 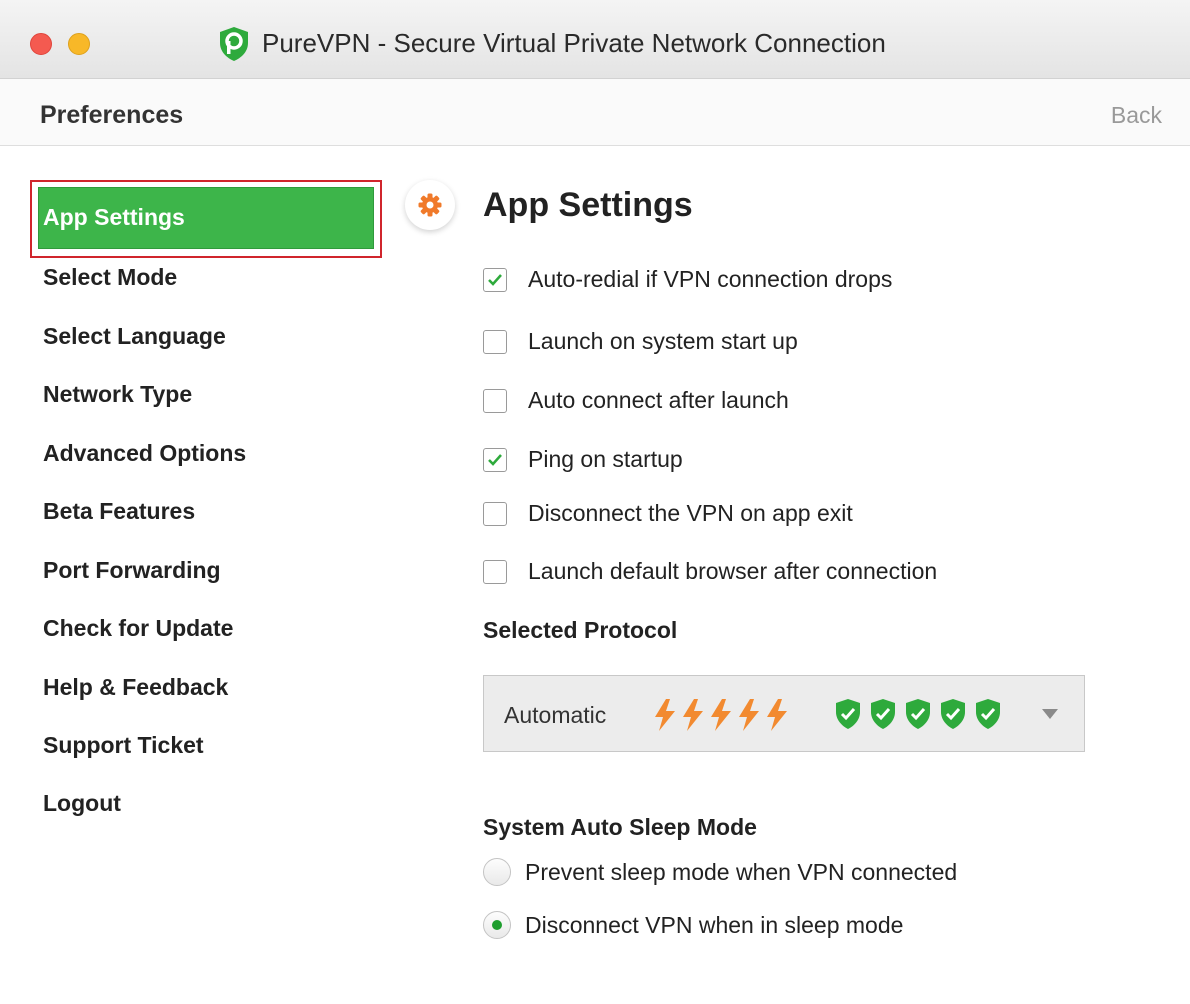 What do you see at coordinates (555, 715) in the screenshot?
I see `protocol-selected-value: Automatic` at bounding box center [555, 715].